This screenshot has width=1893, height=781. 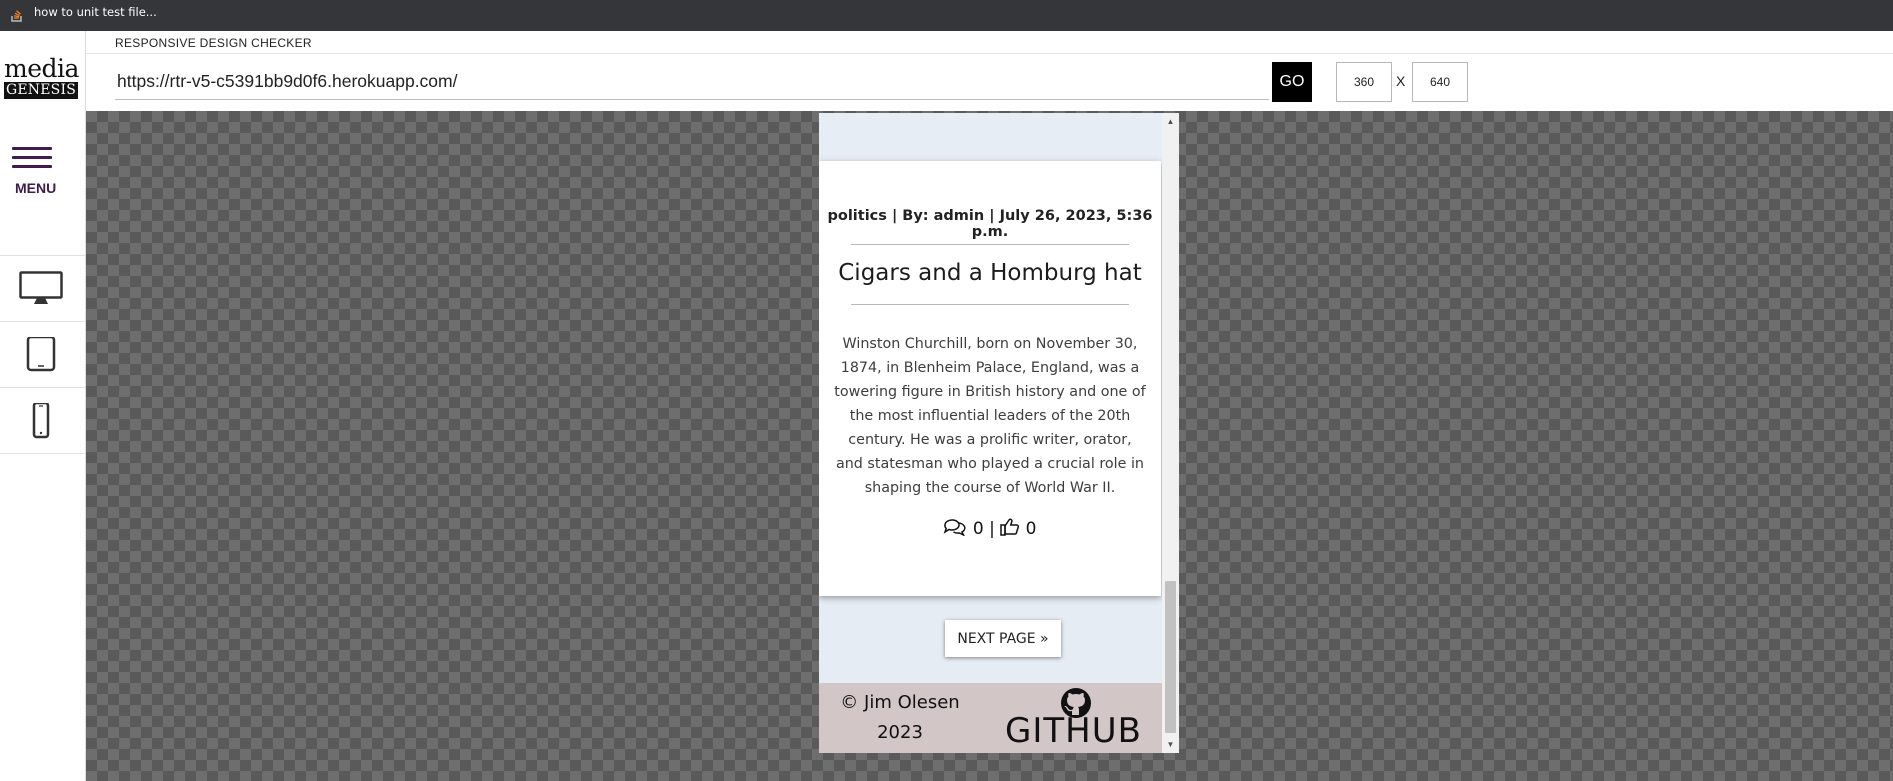 What do you see at coordinates (1003, 638) in the screenshot?
I see `next-page-button: NEXT PAGE »` at bounding box center [1003, 638].